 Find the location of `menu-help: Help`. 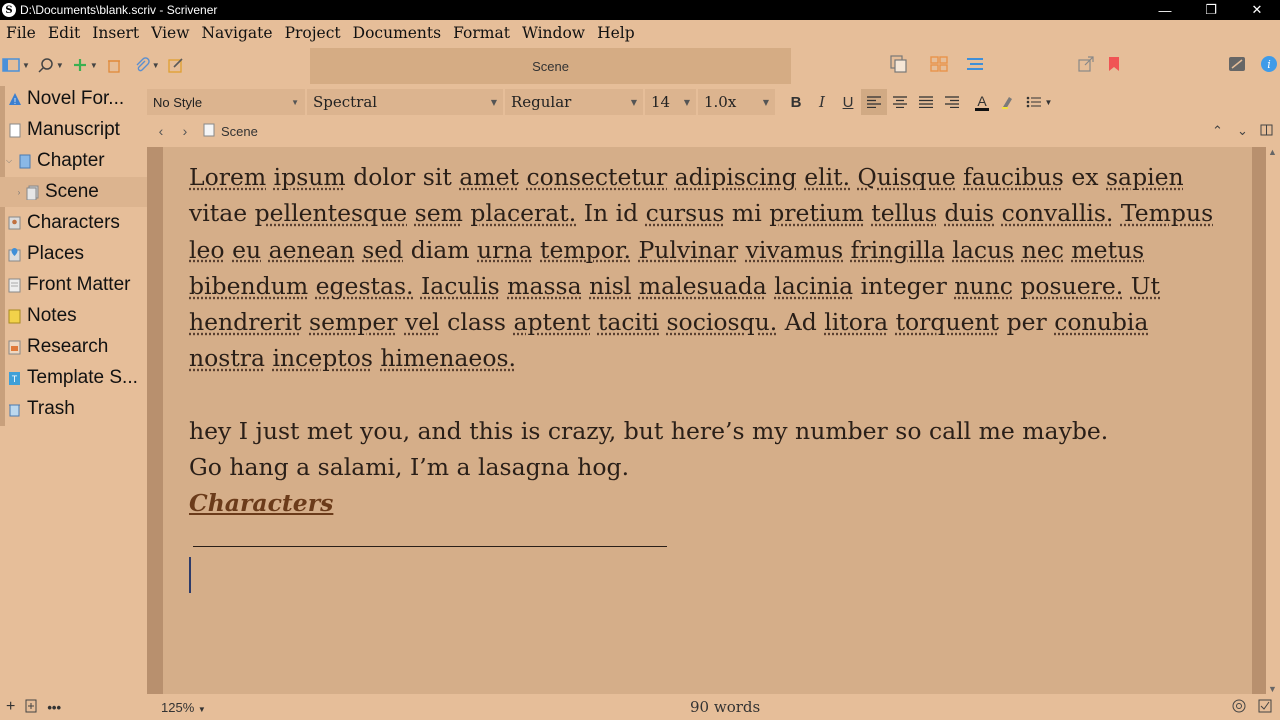

menu-help: Help is located at coordinates (616, 33).